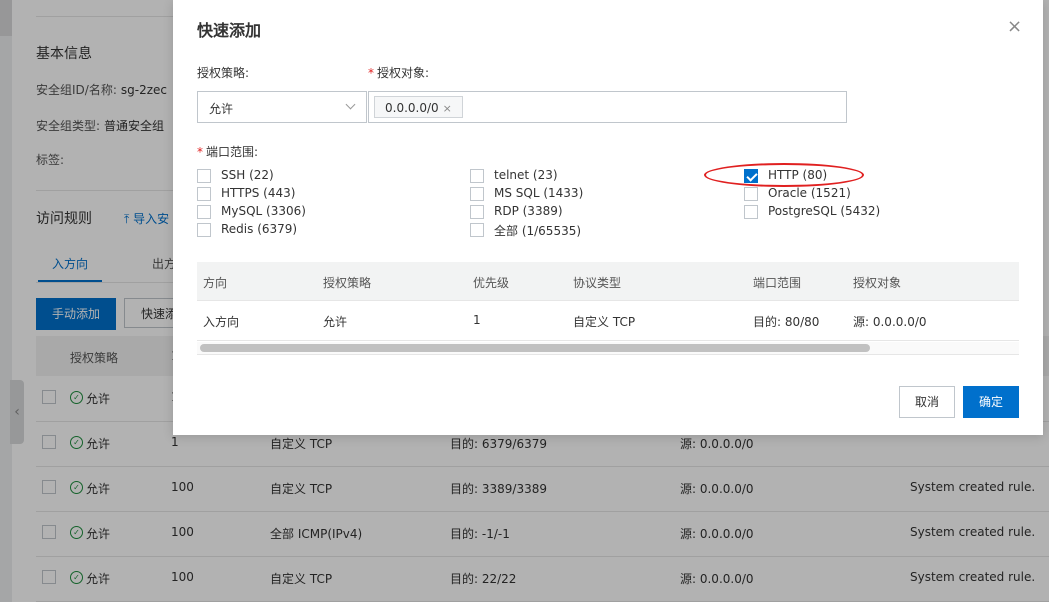 The height and width of the screenshot is (602, 1049). Describe the element at coordinates (535, 348) in the screenshot. I see `scrollbar-thumb` at that location.